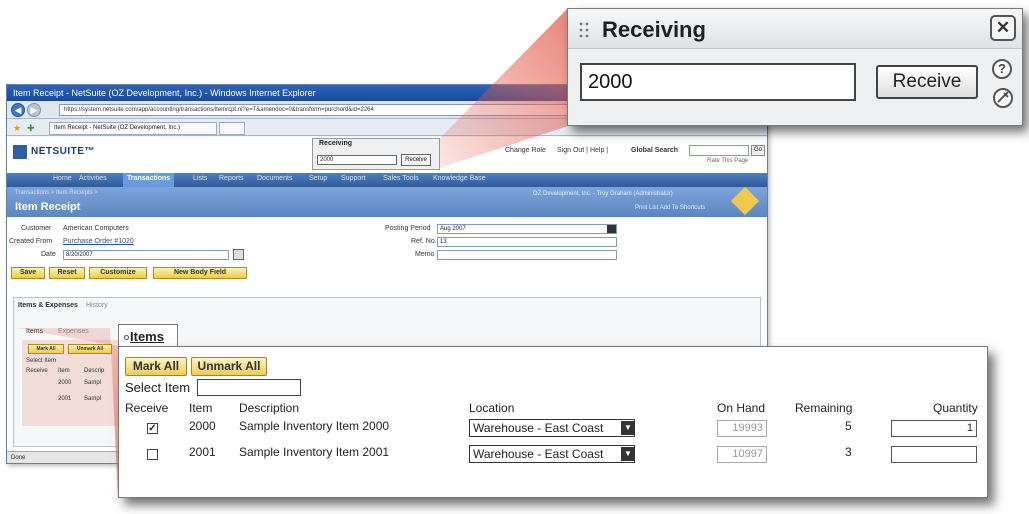 This screenshot has width=1029, height=514. Describe the element at coordinates (232, 128) in the screenshot. I see `new-tab-button` at that location.